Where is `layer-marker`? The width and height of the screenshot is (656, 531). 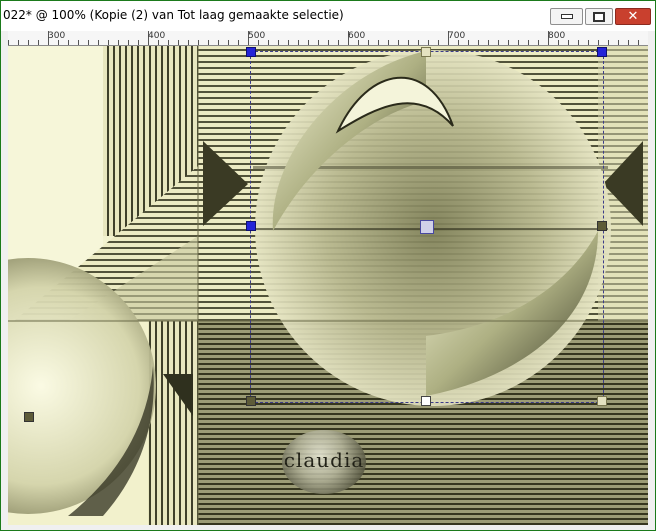
layer-marker is located at coordinates (29, 417).